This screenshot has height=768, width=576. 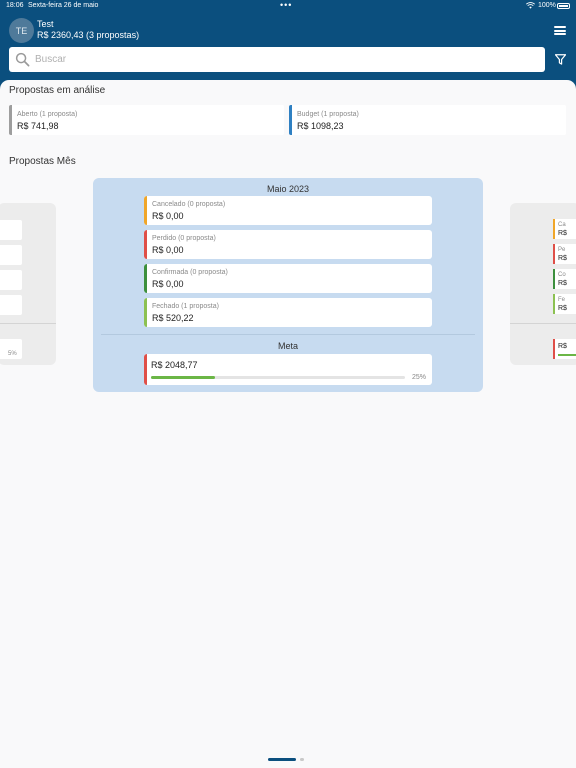 What do you see at coordinates (288, 210) in the screenshot?
I see `month-card-cancelado: Cancelado (0 proposta) R$ 0,00` at bounding box center [288, 210].